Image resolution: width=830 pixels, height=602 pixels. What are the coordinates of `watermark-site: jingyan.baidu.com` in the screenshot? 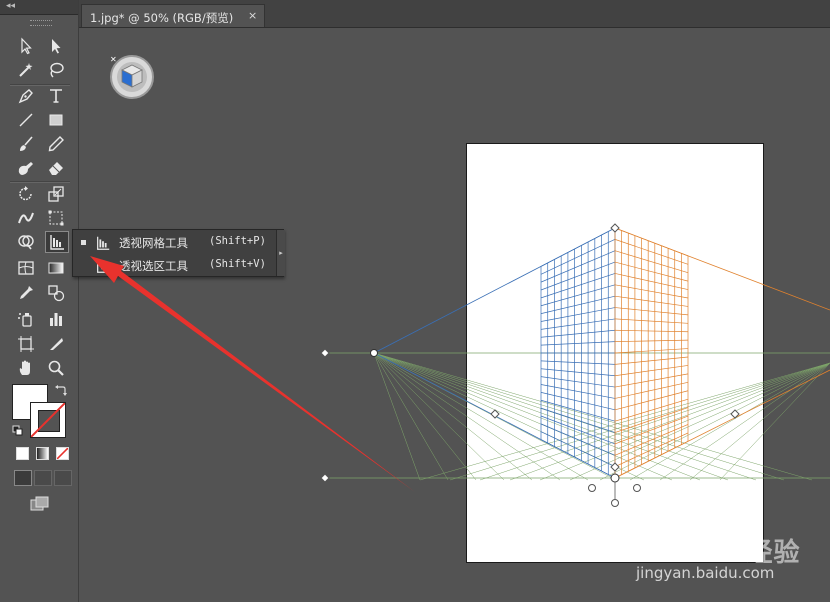 It's located at (705, 573).